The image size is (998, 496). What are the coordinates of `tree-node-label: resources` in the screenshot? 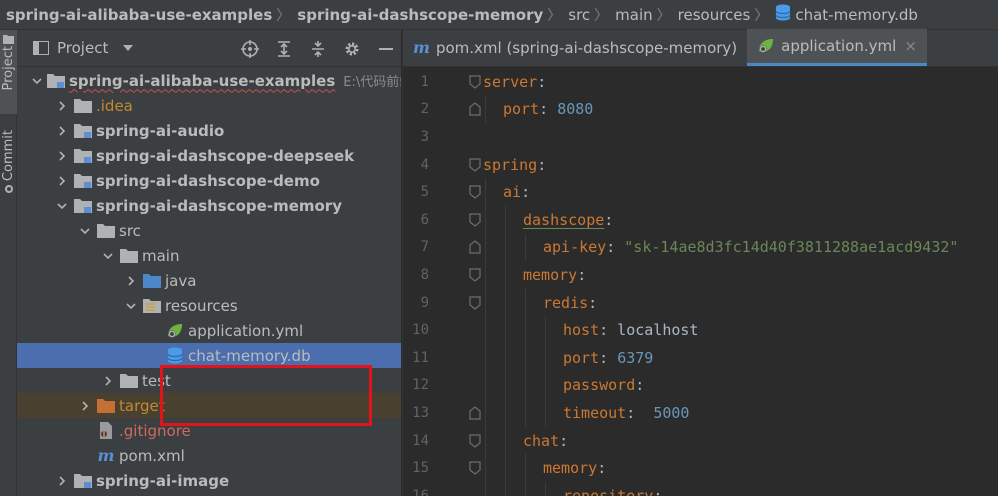 It's located at (201, 305).